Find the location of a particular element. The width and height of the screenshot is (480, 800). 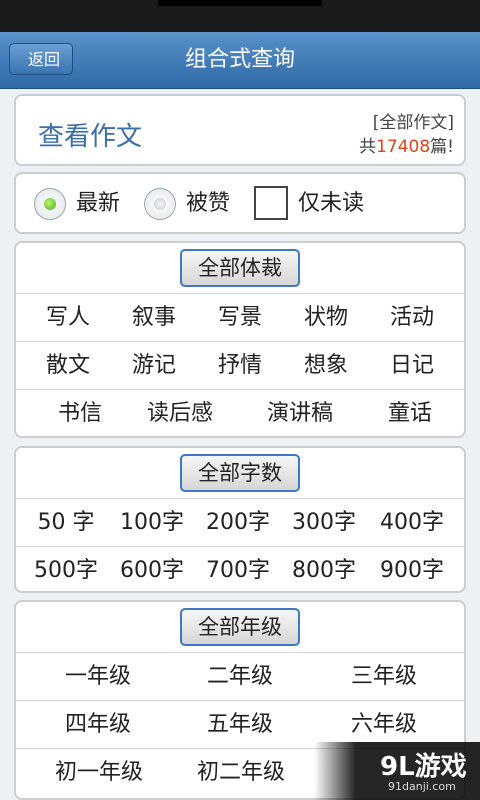

liked-label: 被赞 is located at coordinates (208, 204).